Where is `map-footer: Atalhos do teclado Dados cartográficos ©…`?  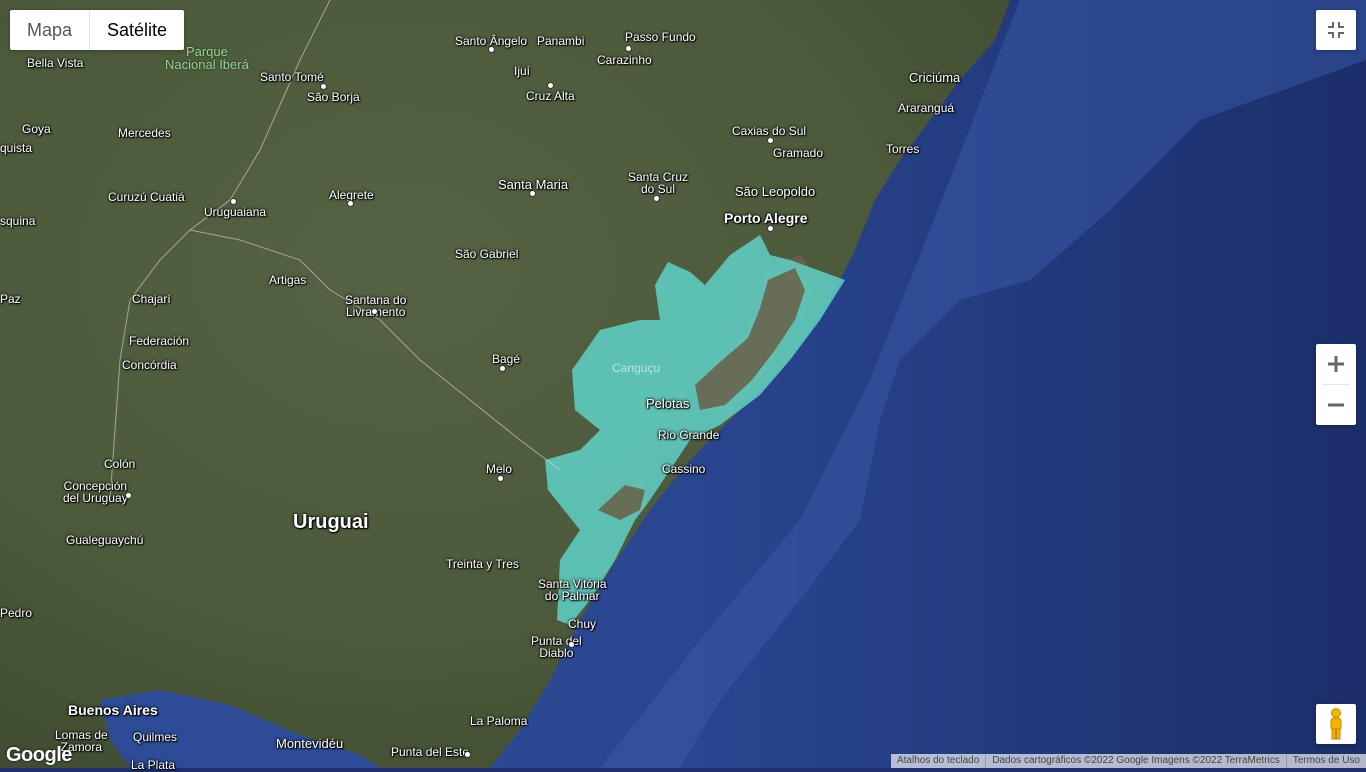 map-footer: Atalhos do teclado Dados cartográficos ©… is located at coordinates (1128, 761).